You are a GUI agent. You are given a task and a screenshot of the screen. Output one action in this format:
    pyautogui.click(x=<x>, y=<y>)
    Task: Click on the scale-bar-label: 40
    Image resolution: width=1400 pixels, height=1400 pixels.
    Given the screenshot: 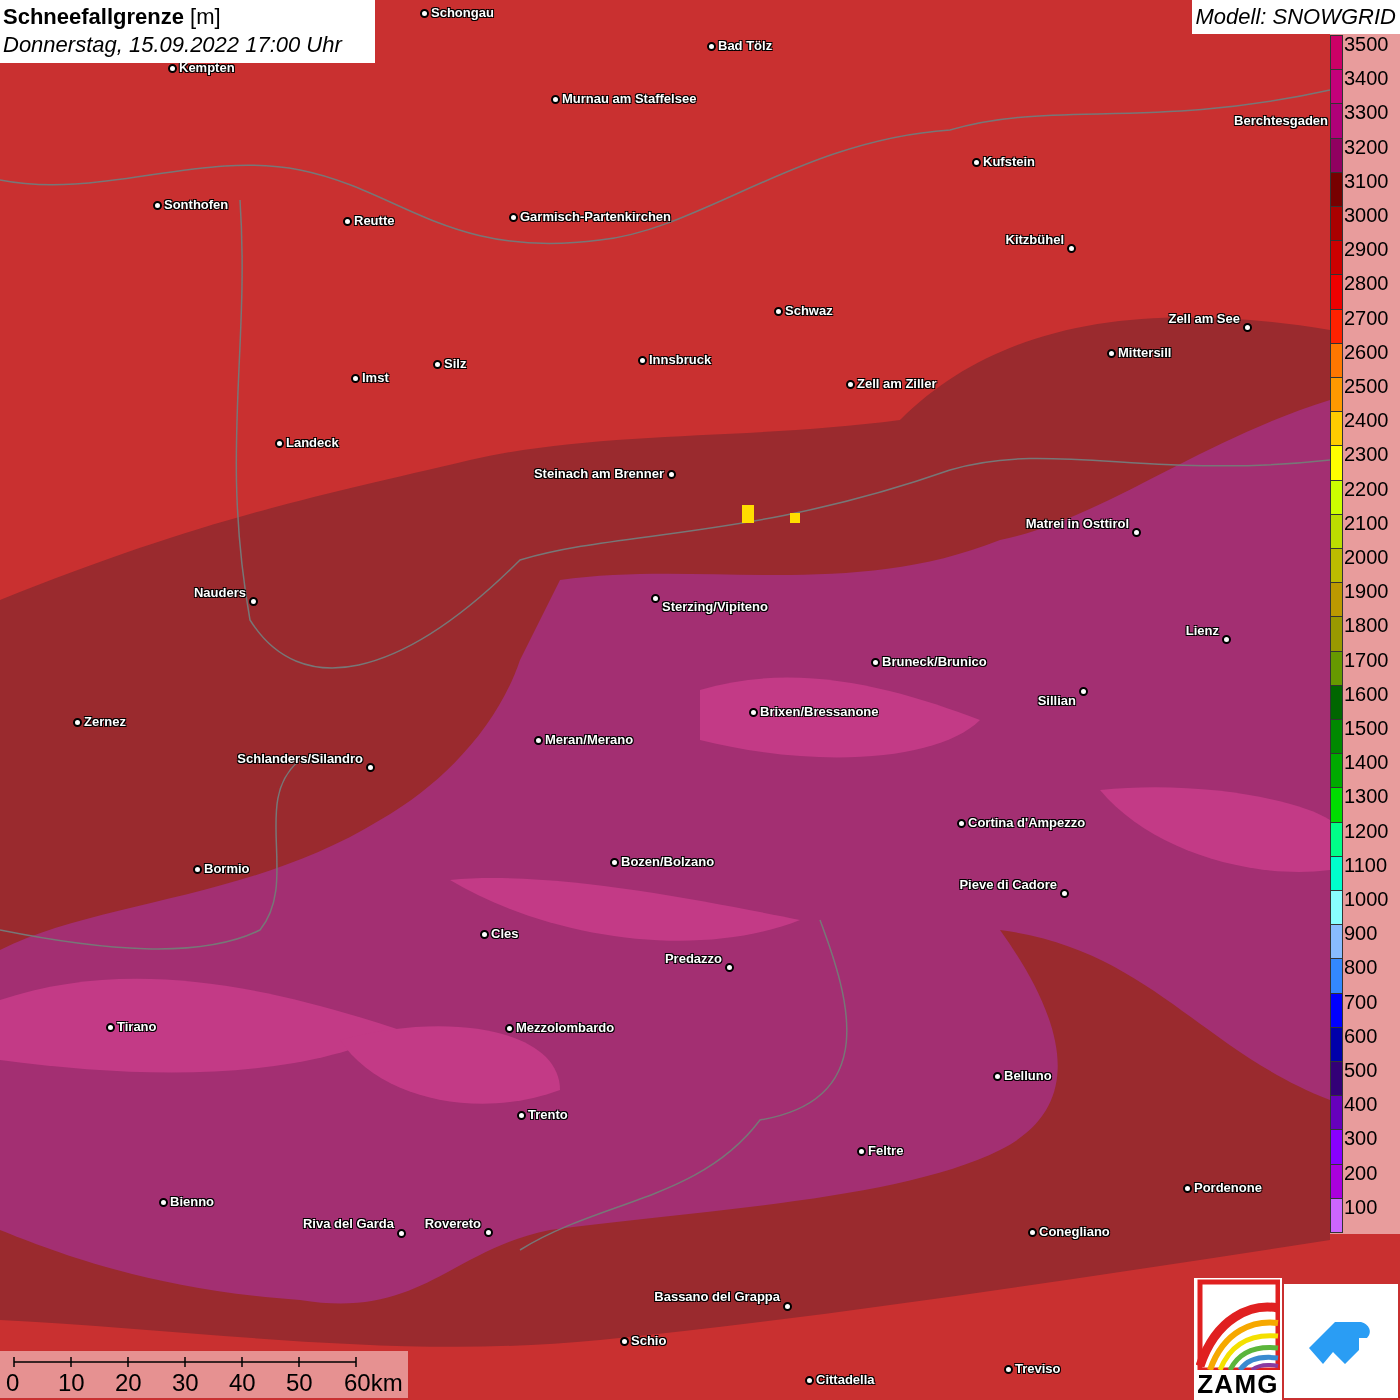 What is the action you would take?
    pyautogui.click(x=242, y=1383)
    